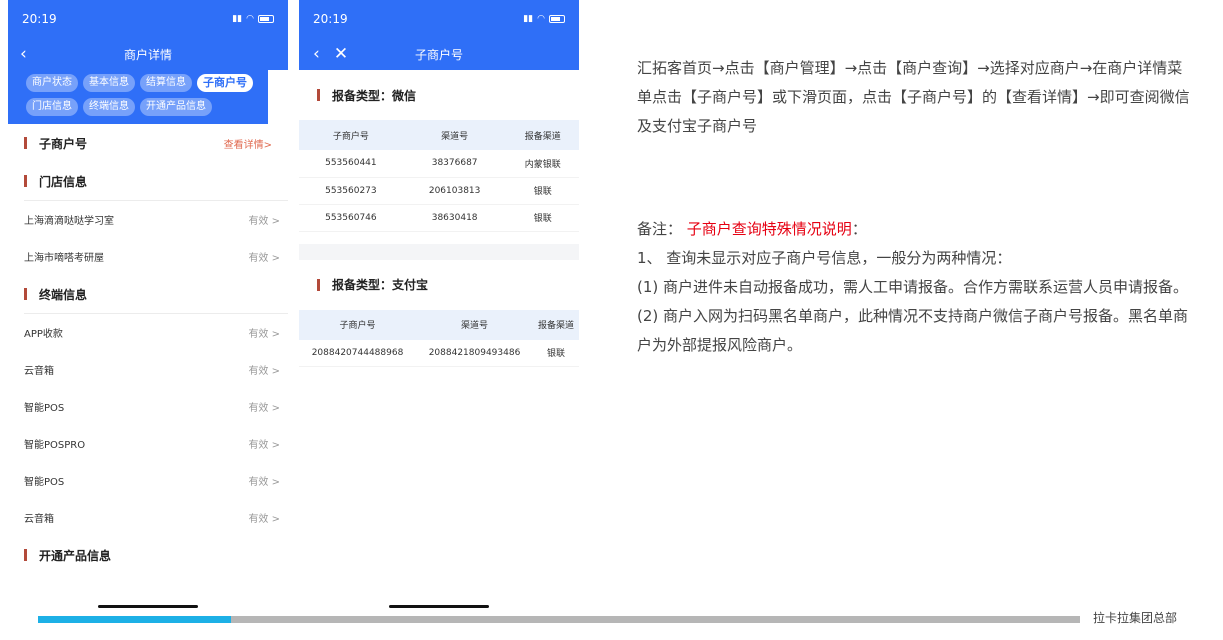 The height and width of the screenshot is (640, 1223). I want to click on section-gap, so click(439, 251).